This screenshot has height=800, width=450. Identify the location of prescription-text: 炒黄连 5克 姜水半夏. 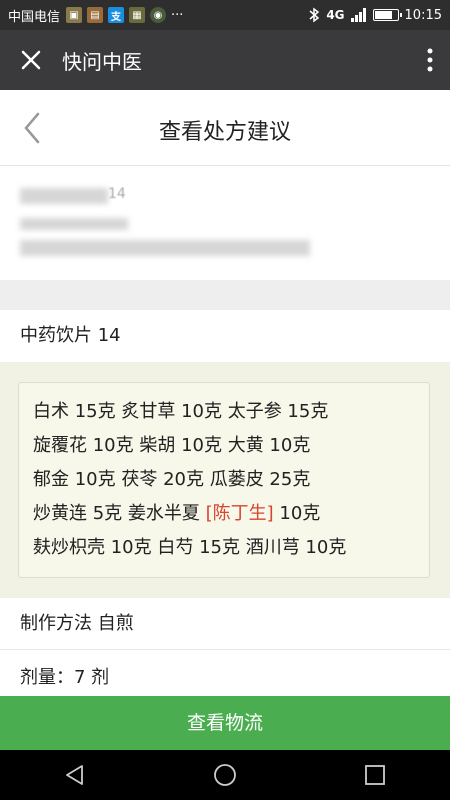
(119, 513).